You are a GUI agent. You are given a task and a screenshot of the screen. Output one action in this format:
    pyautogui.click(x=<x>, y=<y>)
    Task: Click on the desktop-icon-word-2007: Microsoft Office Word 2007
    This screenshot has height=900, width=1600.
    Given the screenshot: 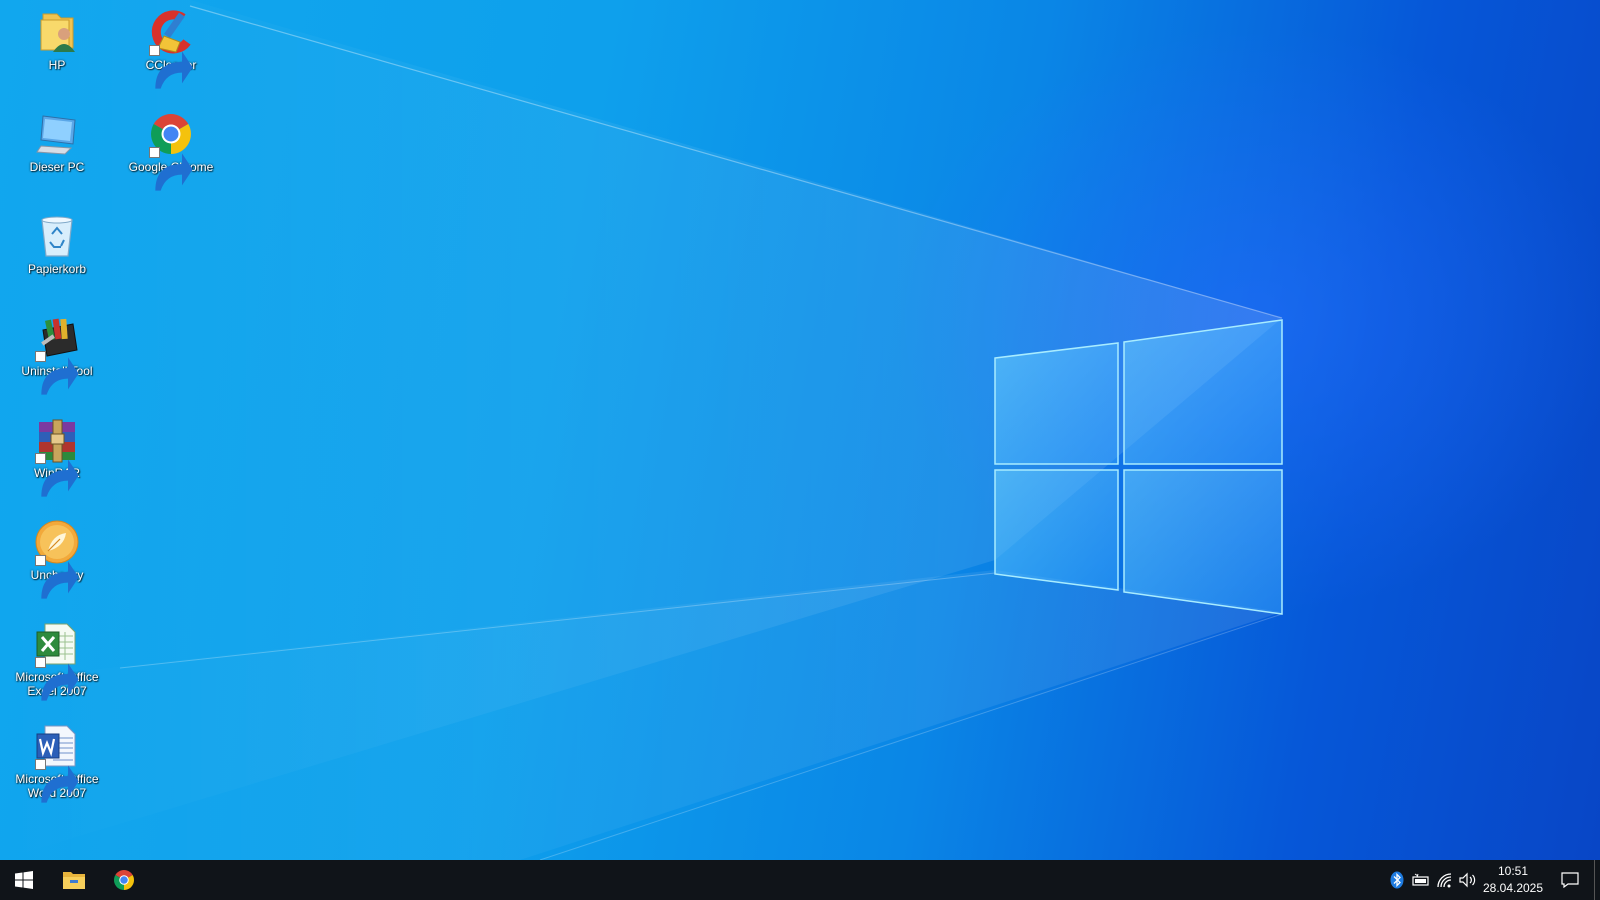 What is the action you would take?
    pyautogui.click(x=57, y=762)
    